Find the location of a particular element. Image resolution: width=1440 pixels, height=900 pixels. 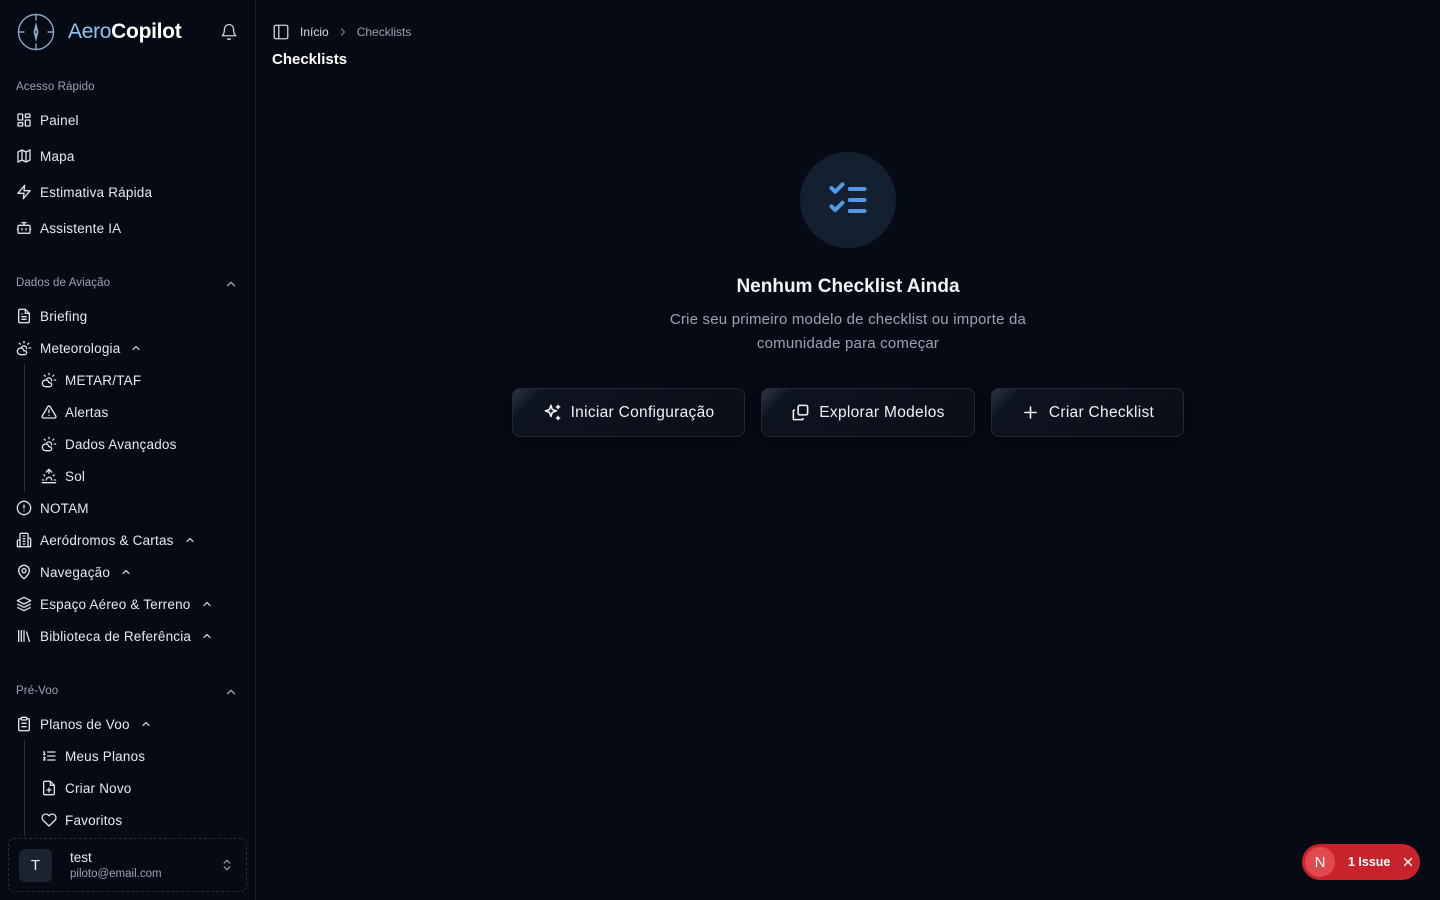

nav-biblioteca-label: Biblioteca de Referência is located at coordinates (116, 636).